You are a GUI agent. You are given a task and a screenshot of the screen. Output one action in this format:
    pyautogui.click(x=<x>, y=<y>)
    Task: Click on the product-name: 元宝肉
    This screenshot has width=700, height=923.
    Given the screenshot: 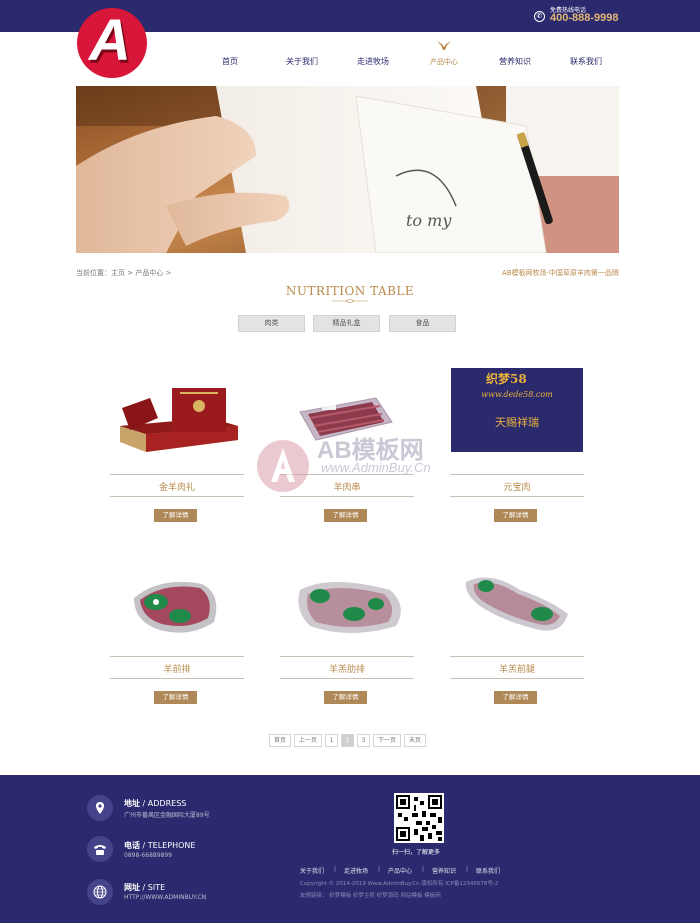 What is the action you would take?
    pyautogui.click(x=517, y=486)
    